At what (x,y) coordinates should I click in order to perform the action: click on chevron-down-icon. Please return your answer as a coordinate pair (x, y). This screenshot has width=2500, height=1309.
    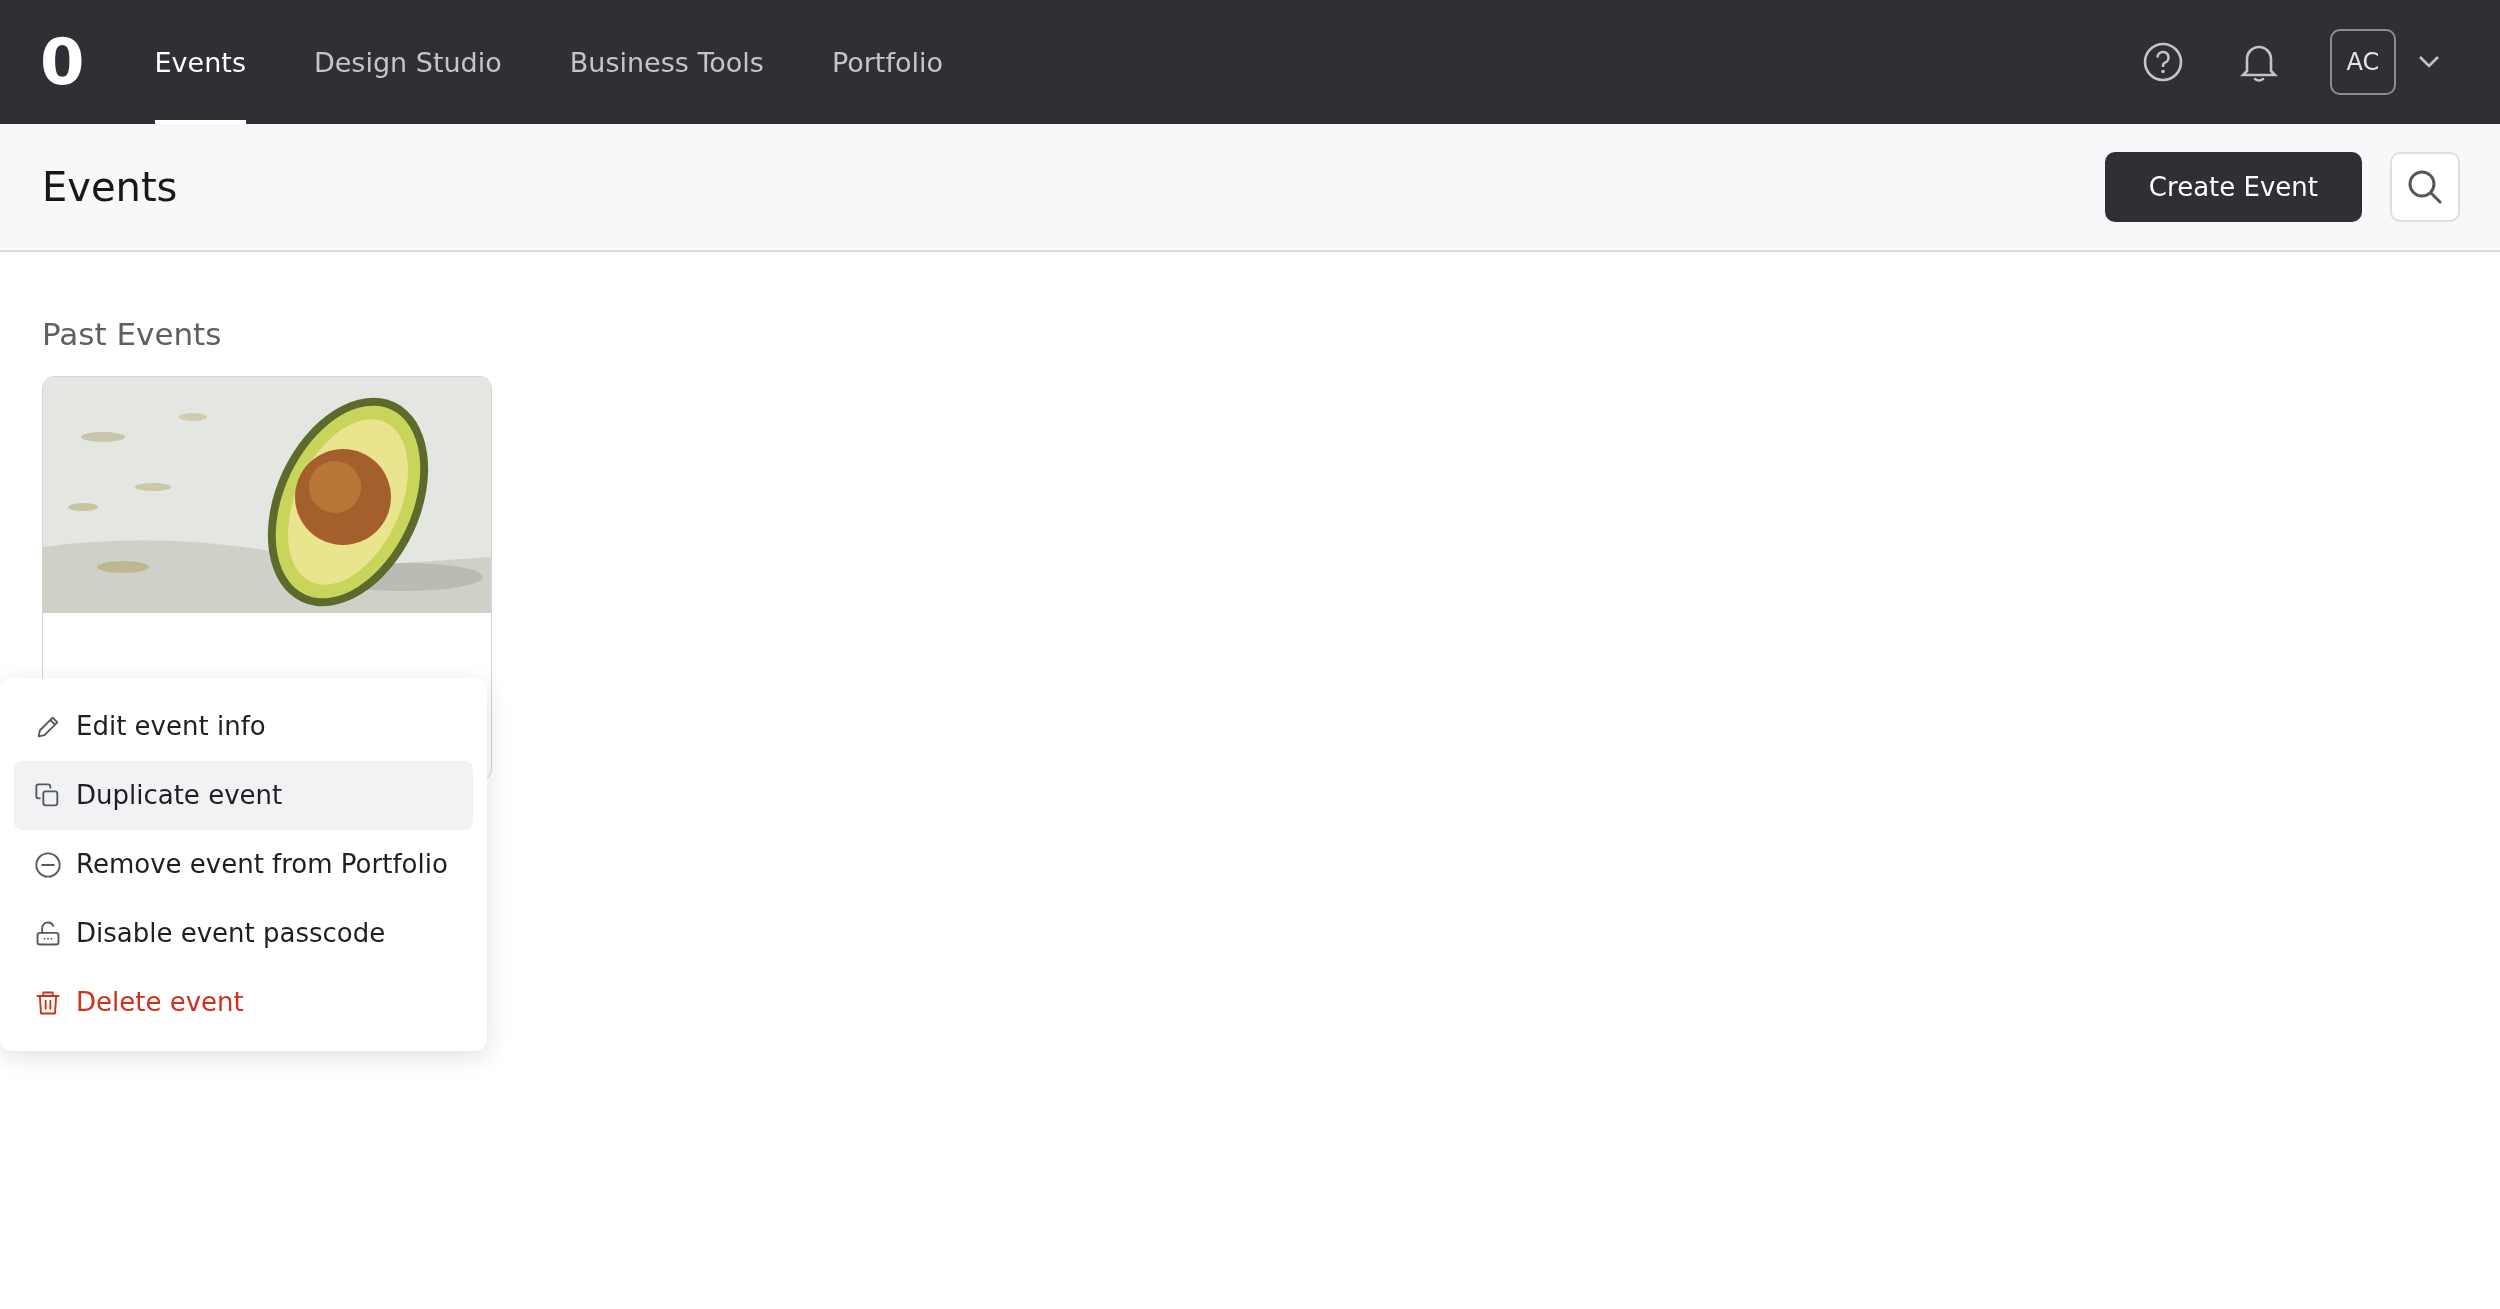
    Looking at the image, I should click on (2429, 62).